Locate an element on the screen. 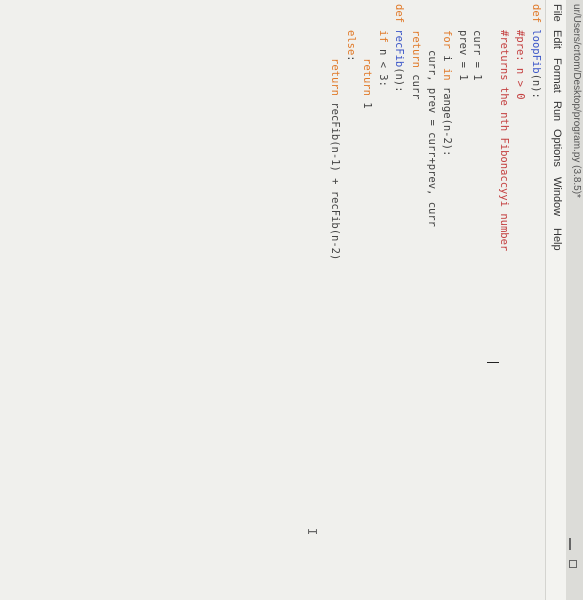 This screenshot has width=583, height=600. code-line: prev = 1 is located at coordinates (463, 55).